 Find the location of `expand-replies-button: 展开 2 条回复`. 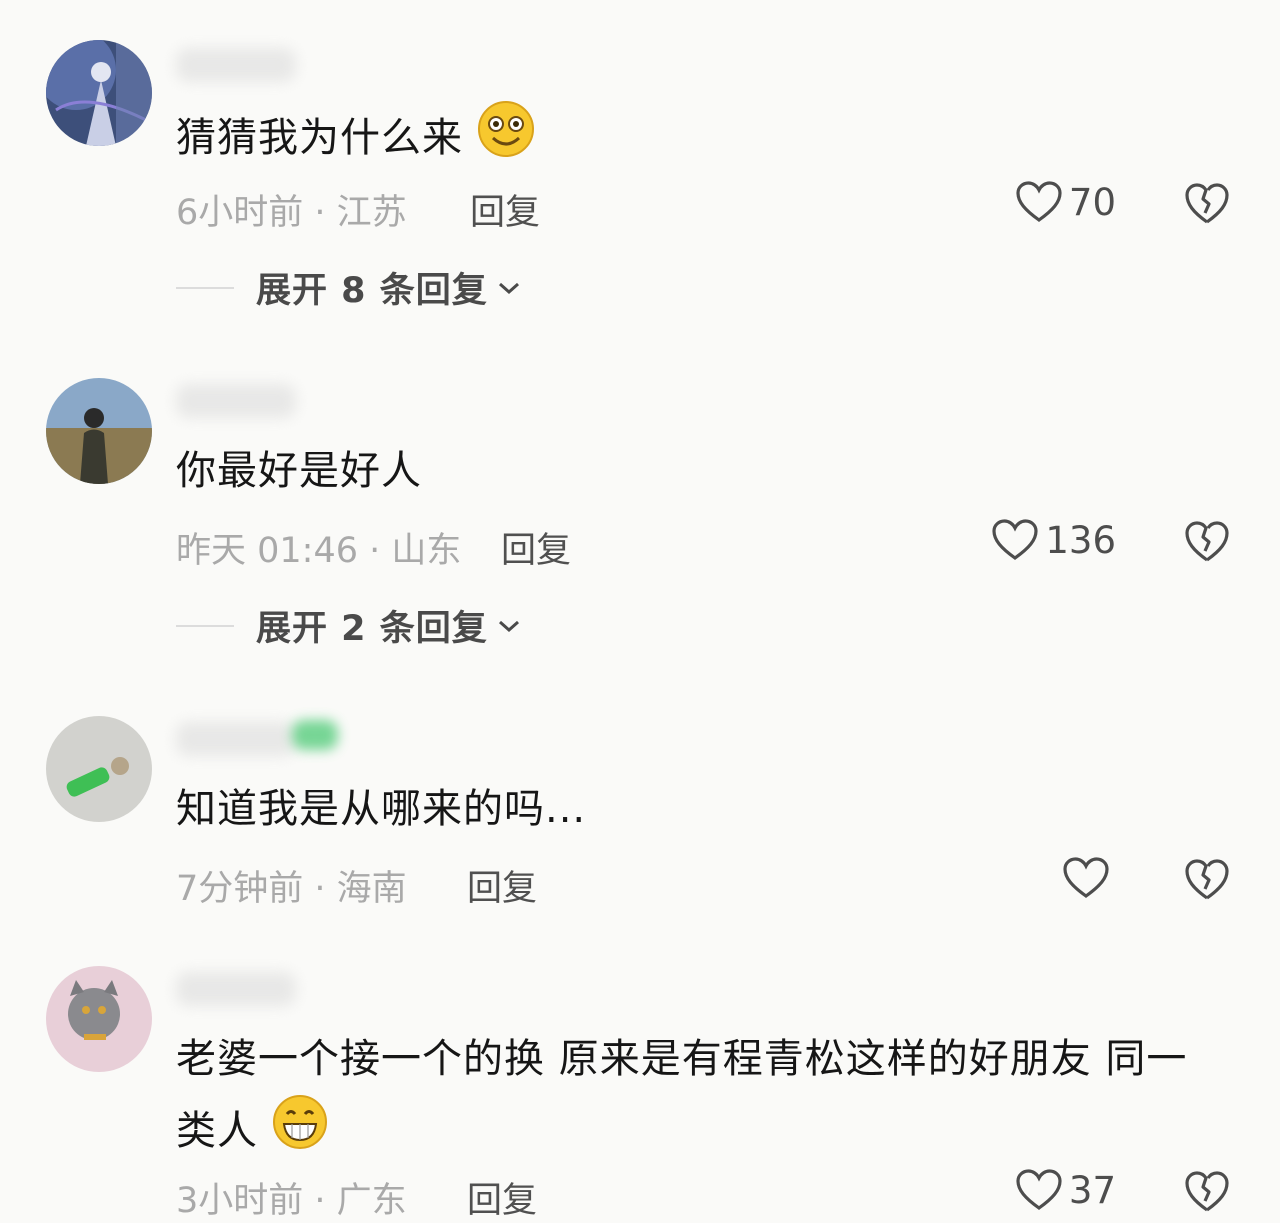

expand-replies-button: 展开 2 条回复 is located at coordinates (349, 625).